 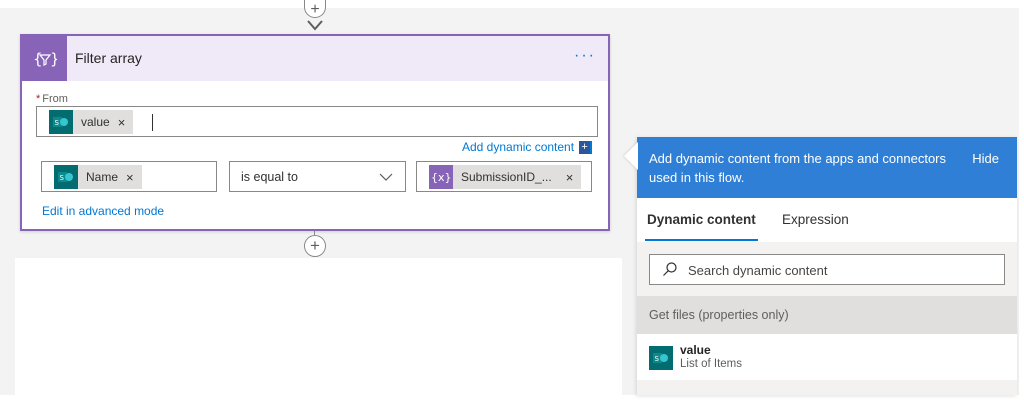 What do you see at coordinates (827, 315) in the screenshot?
I see `group-header: Get files (properties only)` at bounding box center [827, 315].